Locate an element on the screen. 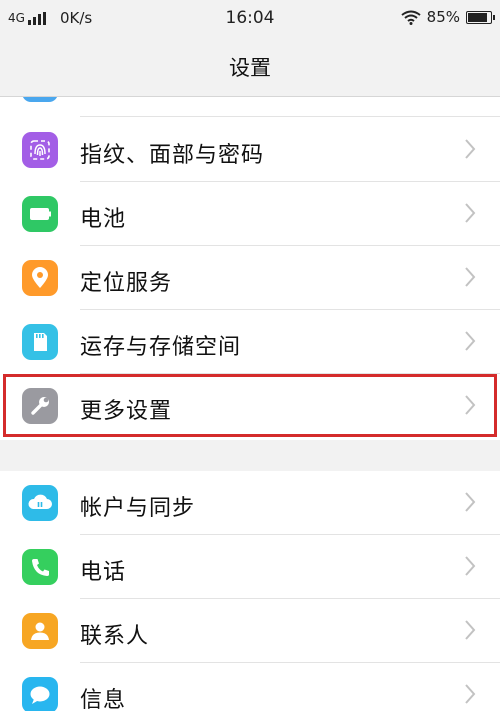 The width and height of the screenshot is (500, 711). message-icon is located at coordinates (40, 694).